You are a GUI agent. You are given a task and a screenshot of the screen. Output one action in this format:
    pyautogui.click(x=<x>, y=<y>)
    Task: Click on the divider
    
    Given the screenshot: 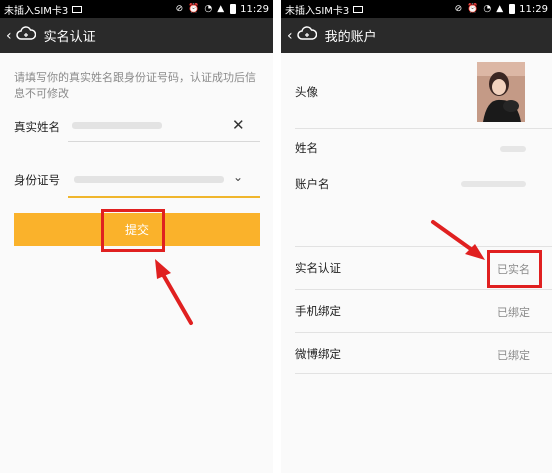 What is the action you would take?
    pyautogui.click(x=277, y=236)
    